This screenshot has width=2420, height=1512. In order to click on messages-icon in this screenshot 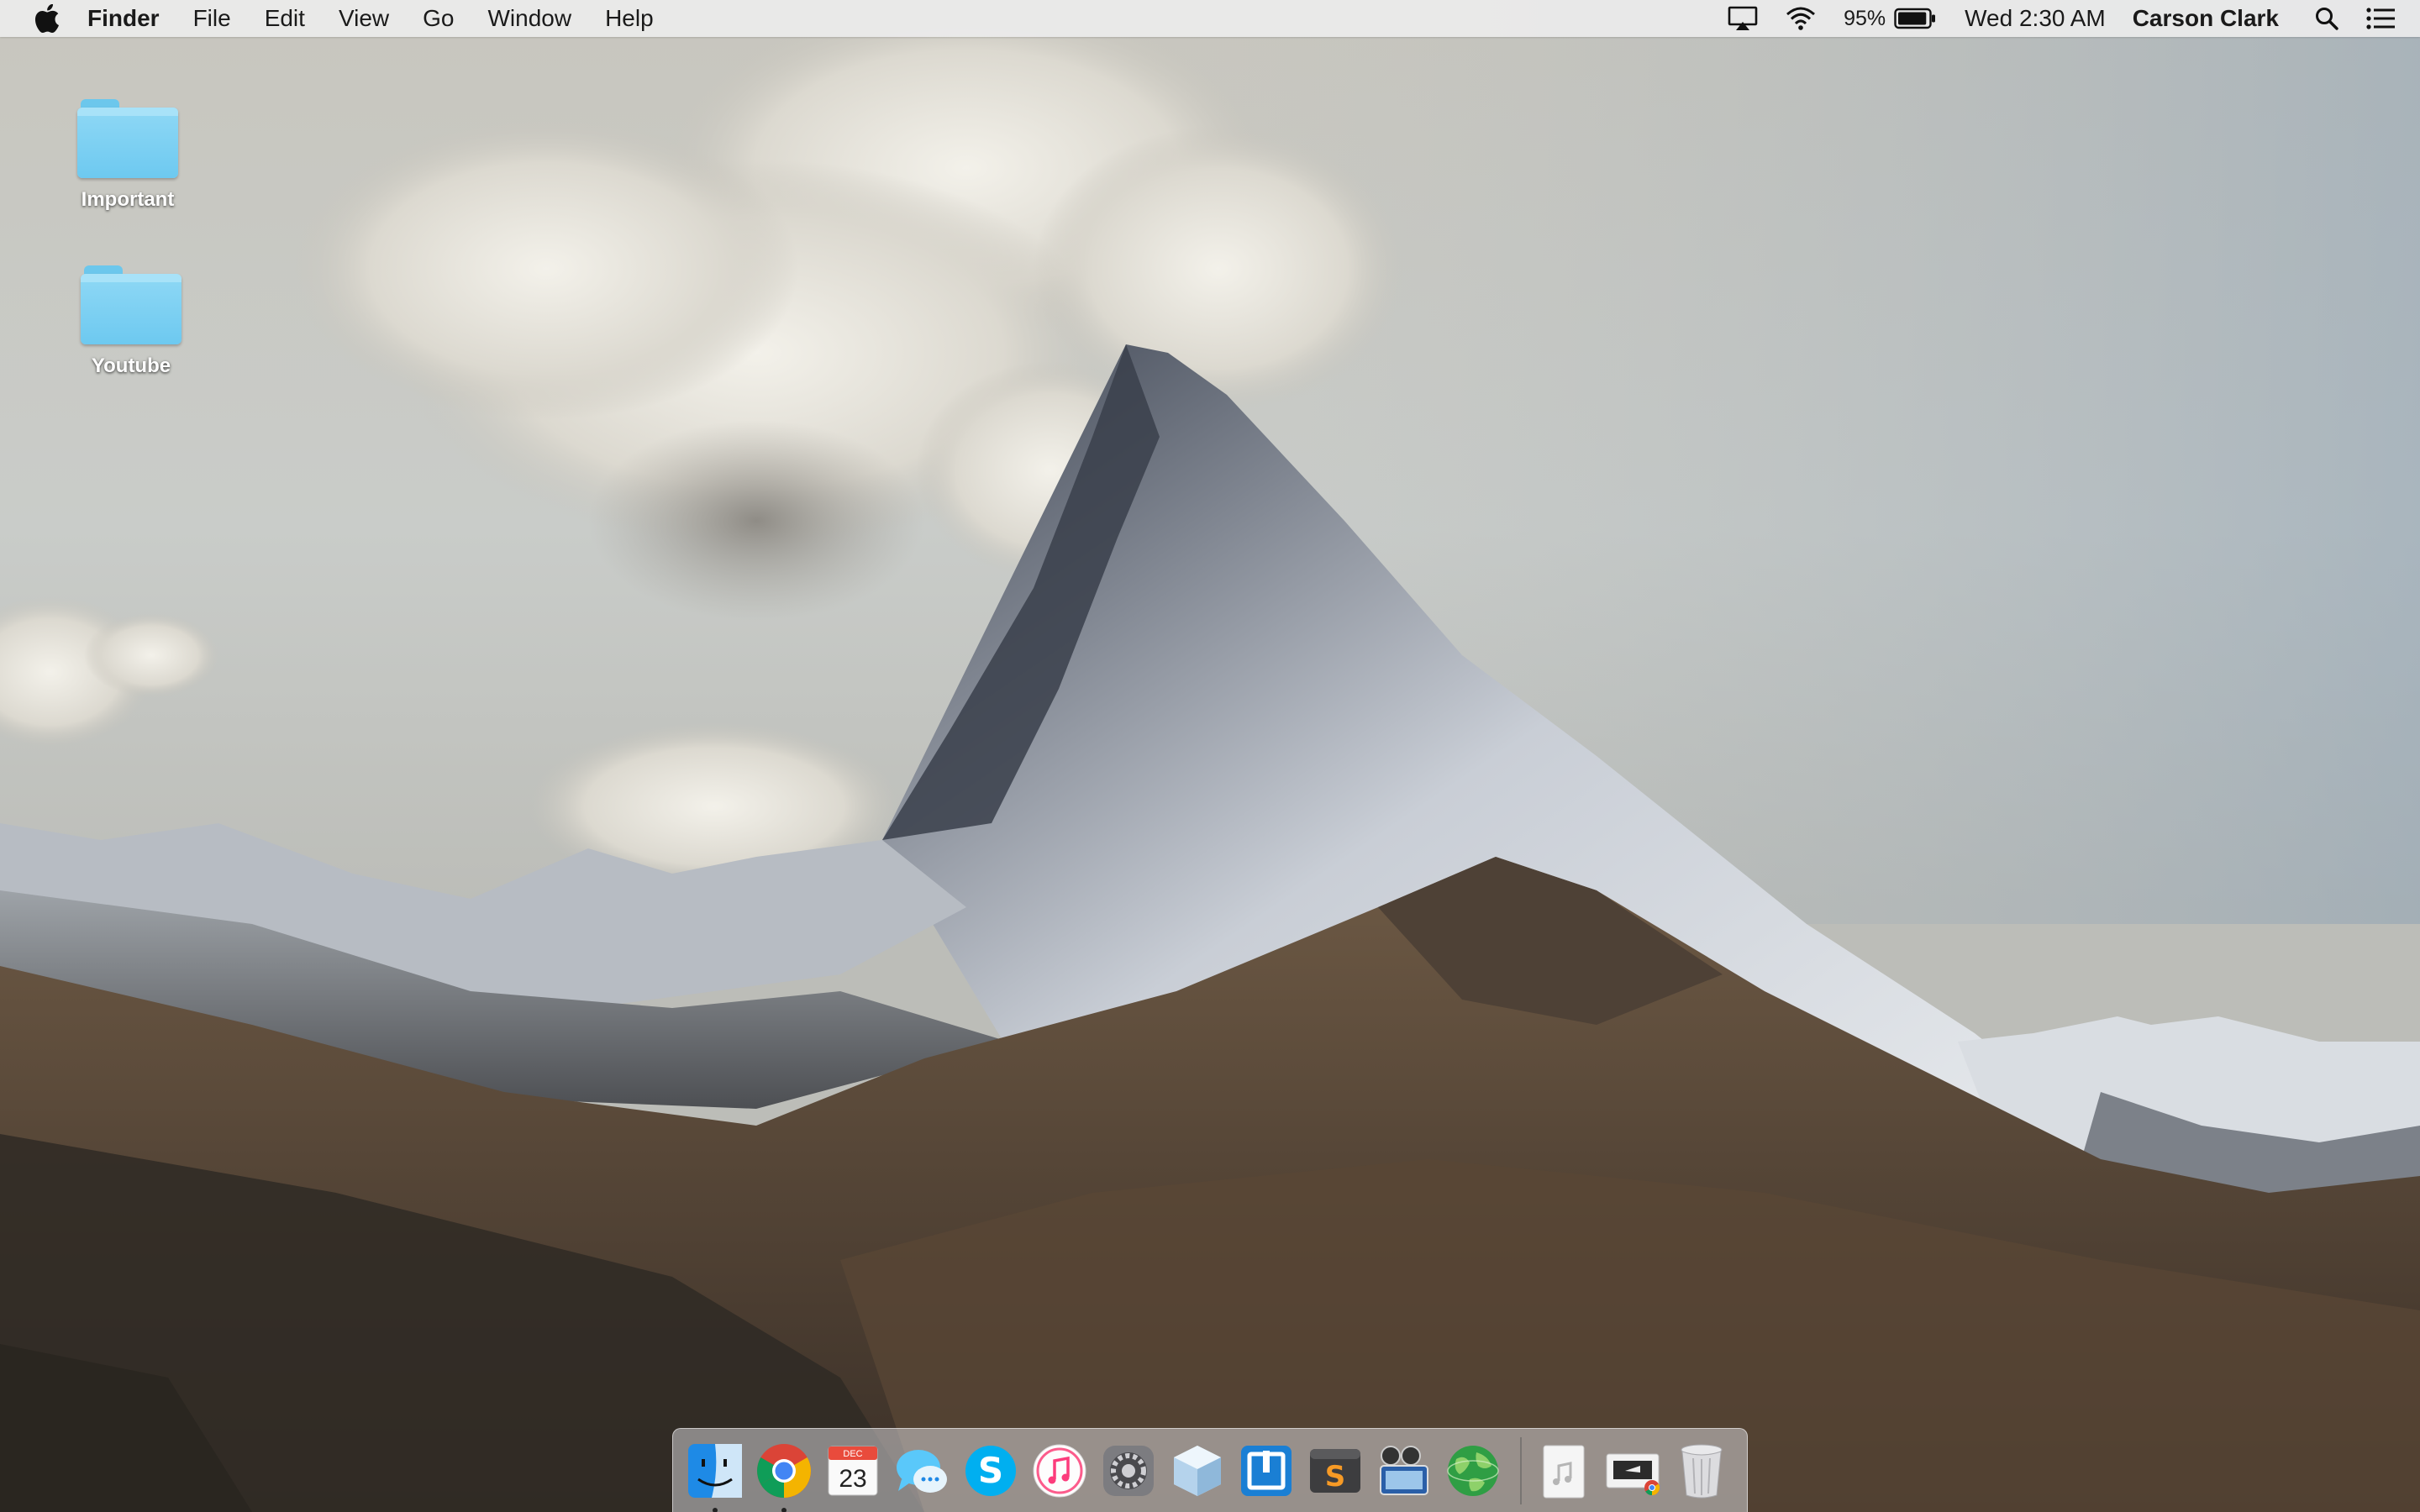, I will do `click(922, 1471)`.